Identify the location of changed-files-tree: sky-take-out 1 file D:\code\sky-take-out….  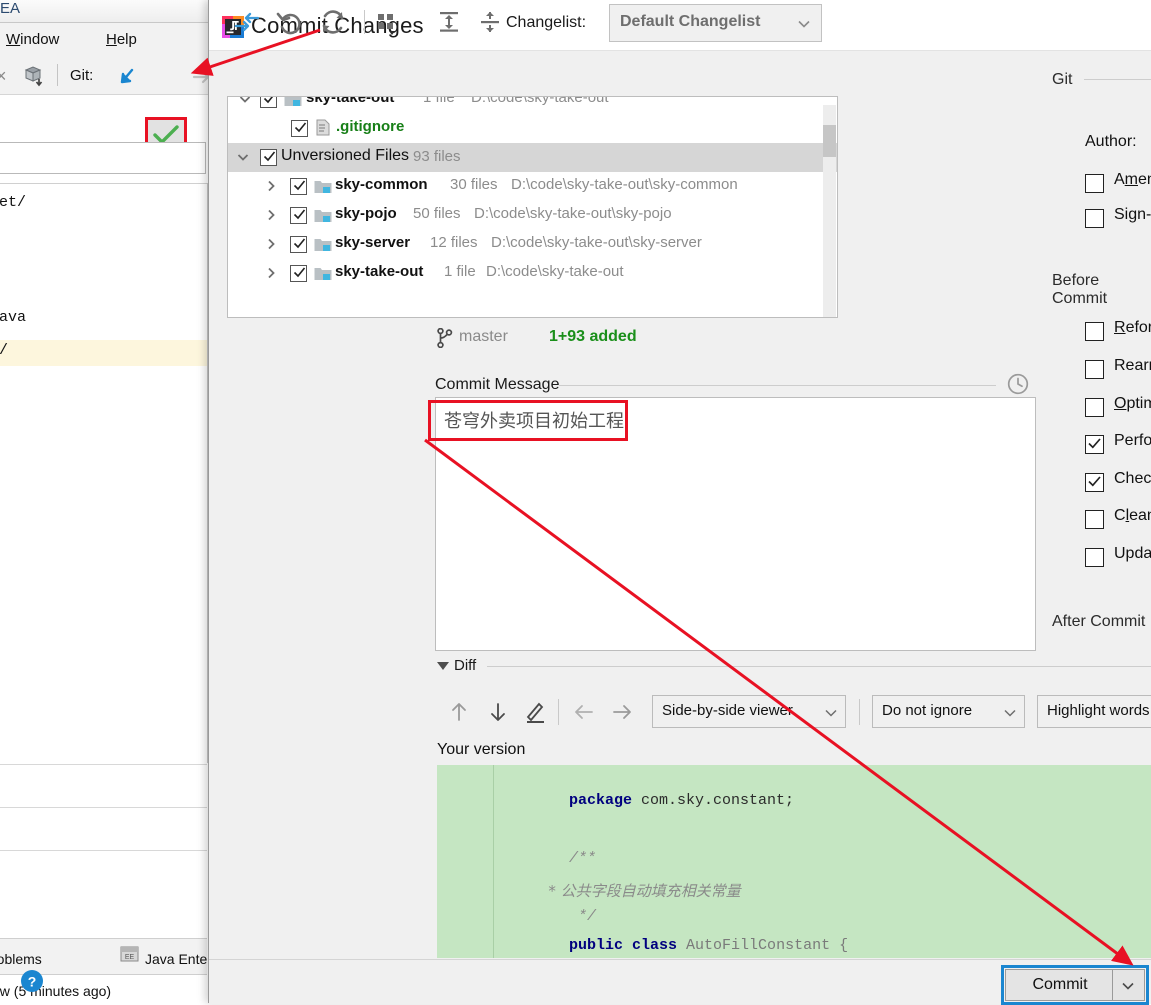
(532, 207).